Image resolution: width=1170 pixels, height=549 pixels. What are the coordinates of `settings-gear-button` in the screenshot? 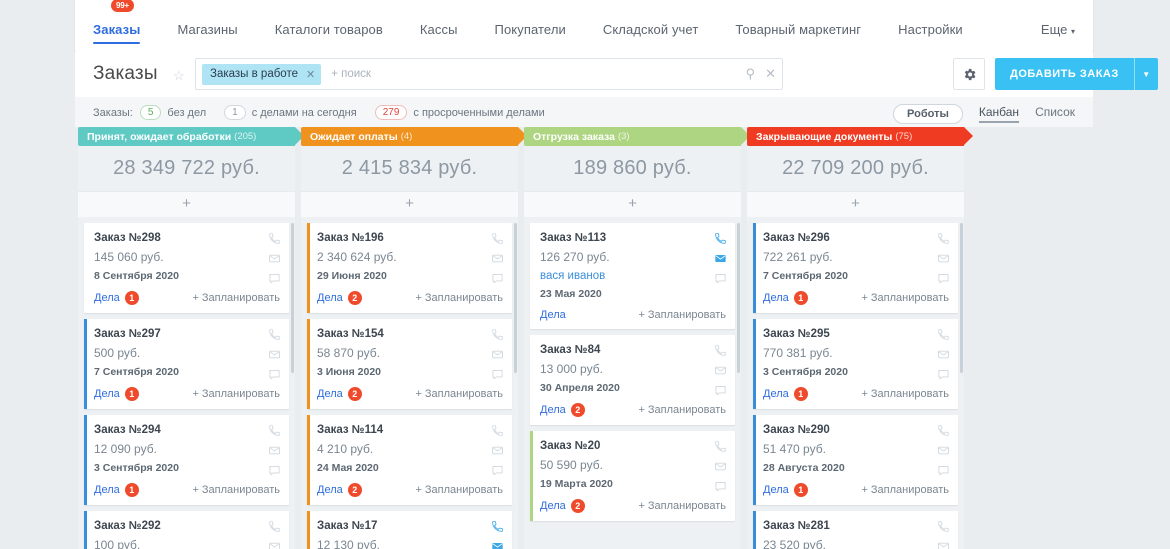 It's located at (969, 74).